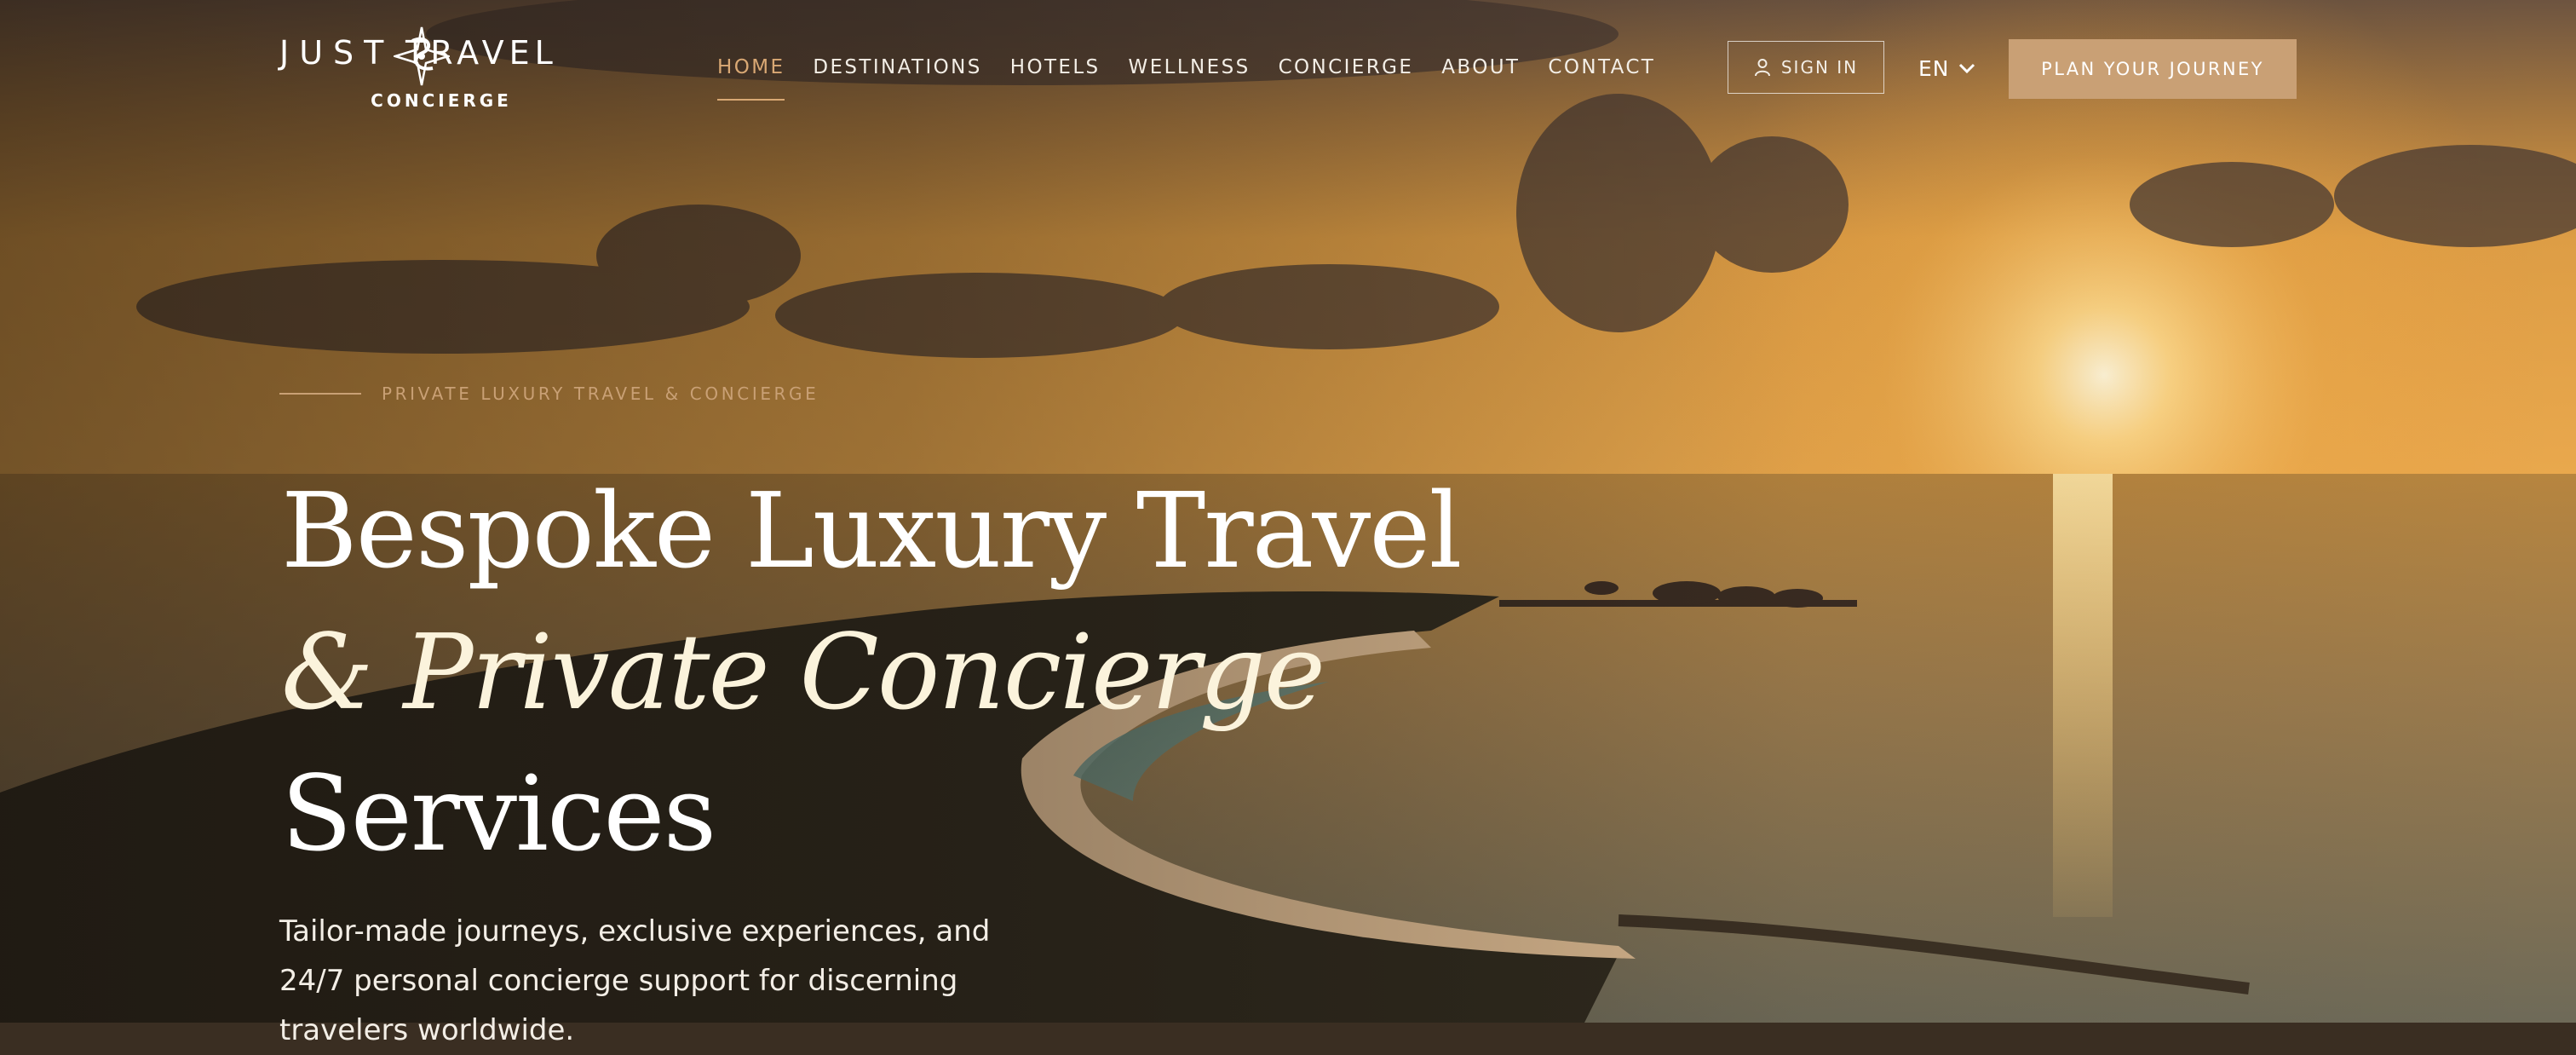 The image size is (2576, 1055). Describe the element at coordinates (1966, 68) in the screenshot. I see `chevron-down-icon` at that location.